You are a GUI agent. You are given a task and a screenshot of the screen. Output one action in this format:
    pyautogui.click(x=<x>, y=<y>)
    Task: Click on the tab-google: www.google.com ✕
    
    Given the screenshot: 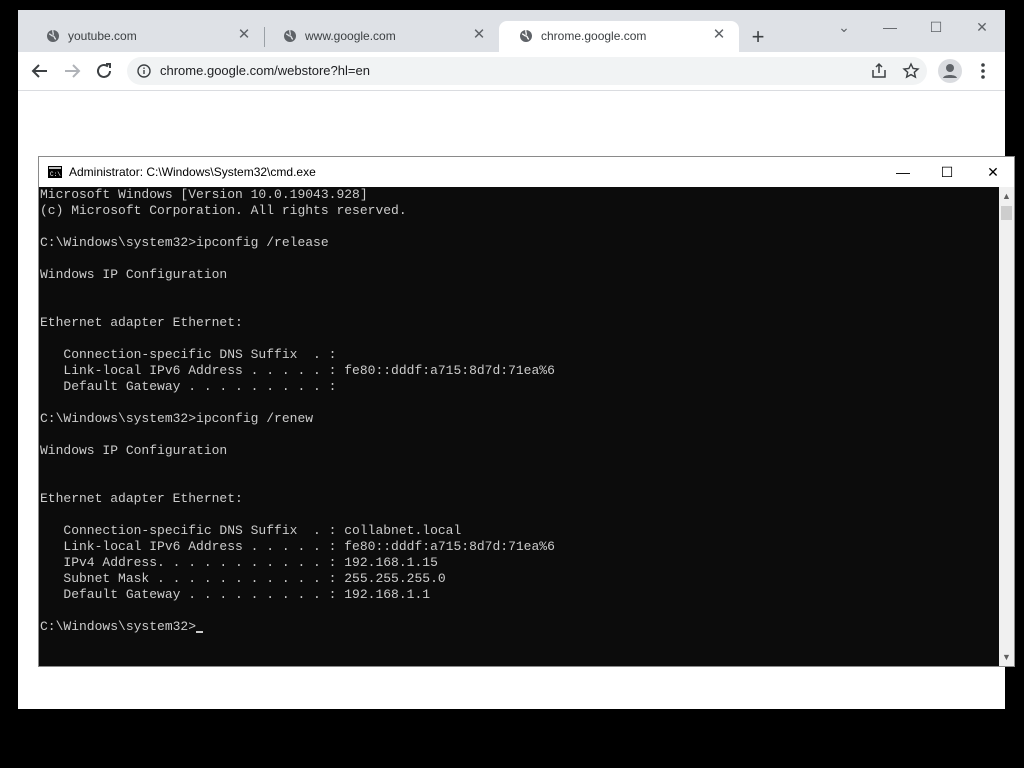 What is the action you would take?
    pyautogui.click(x=381, y=36)
    